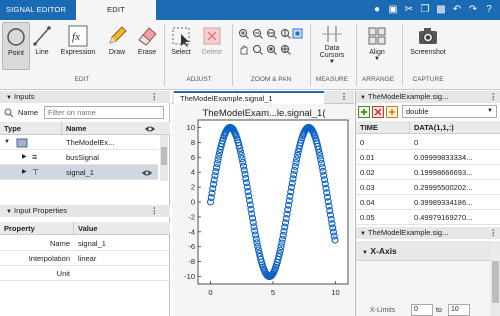 The width and height of the screenshot is (500, 316). What do you see at coordinates (122, 228) in the screenshot?
I see `value-column-header: Value` at bounding box center [122, 228].